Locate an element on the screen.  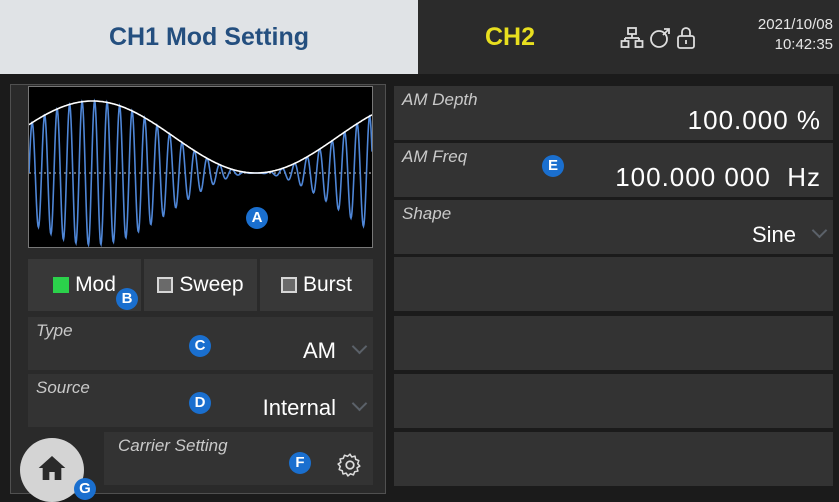
mode-button-burst: Burst is located at coordinates (316, 285).